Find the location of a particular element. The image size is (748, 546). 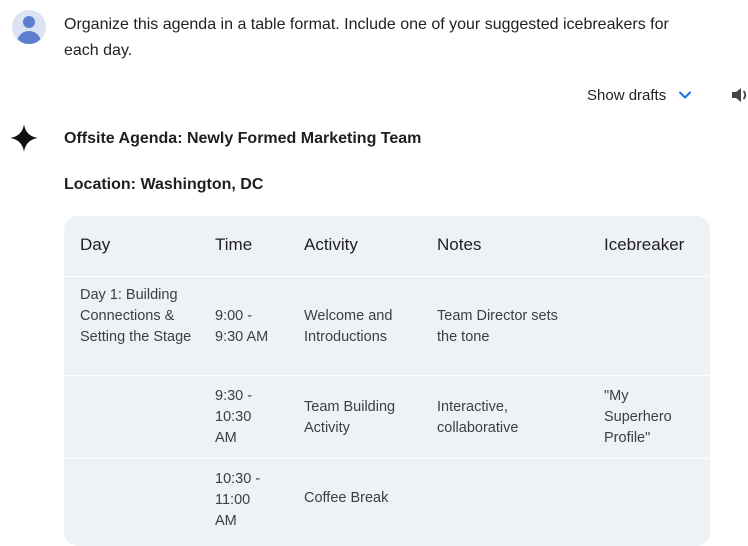

cell-notes: Team Director sets the tone is located at coordinates (497, 326).